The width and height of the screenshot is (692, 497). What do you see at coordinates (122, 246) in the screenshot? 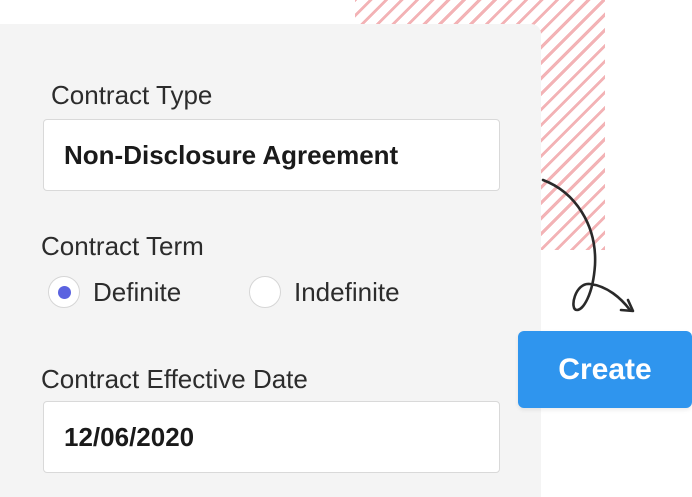
I see `contract-term-label: Contract Term` at bounding box center [122, 246].